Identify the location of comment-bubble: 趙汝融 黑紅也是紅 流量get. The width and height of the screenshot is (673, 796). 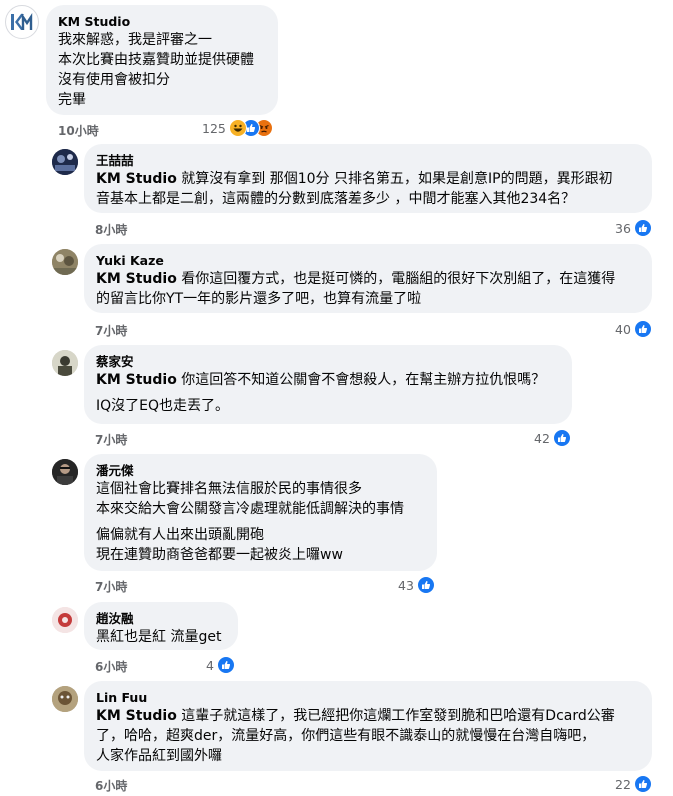
(161, 626).